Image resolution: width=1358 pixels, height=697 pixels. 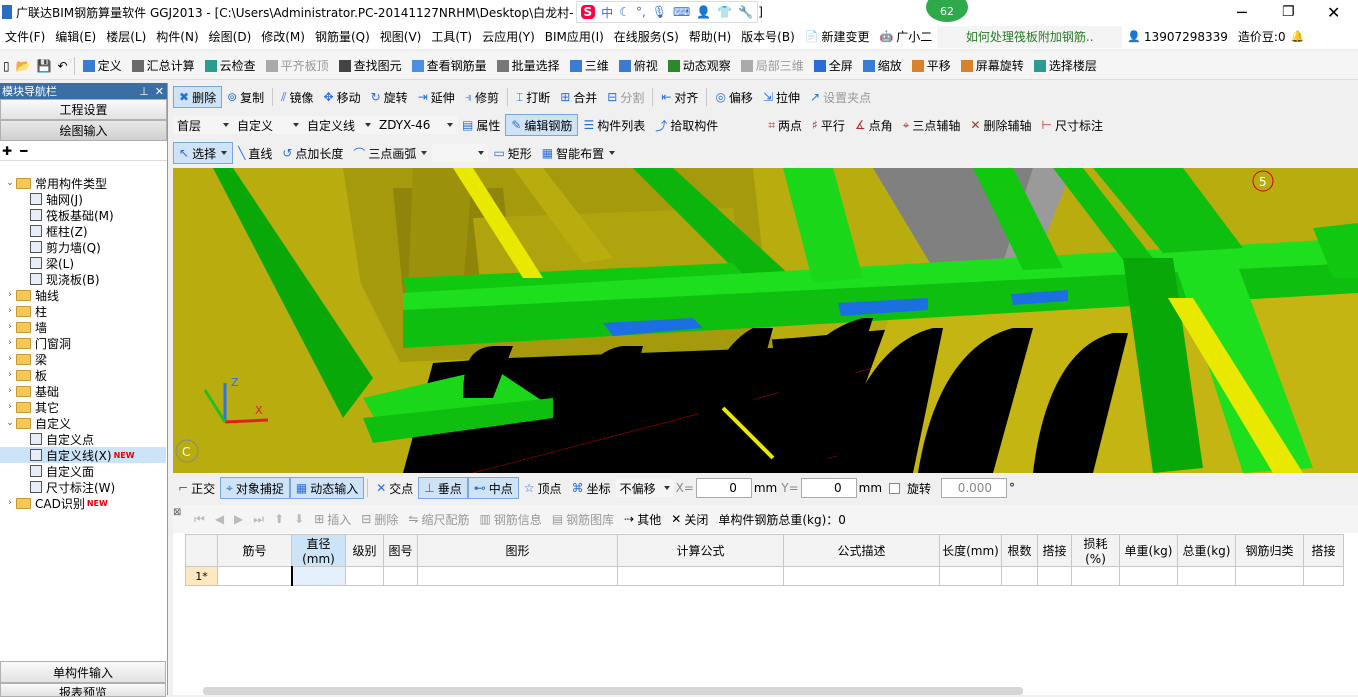 I want to click on col-header-12: 总重(kg), so click(x=1206, y=550).